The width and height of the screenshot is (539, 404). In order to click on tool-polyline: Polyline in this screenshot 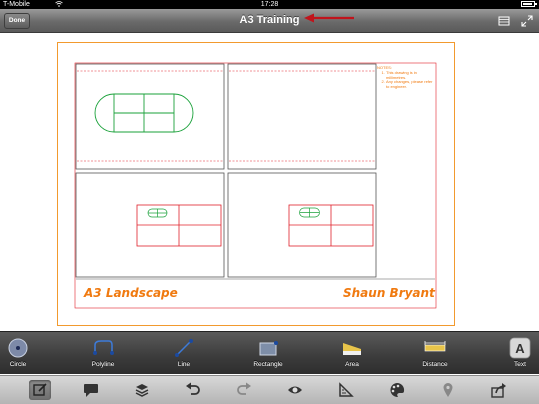, I will do `click(103, 353)`.